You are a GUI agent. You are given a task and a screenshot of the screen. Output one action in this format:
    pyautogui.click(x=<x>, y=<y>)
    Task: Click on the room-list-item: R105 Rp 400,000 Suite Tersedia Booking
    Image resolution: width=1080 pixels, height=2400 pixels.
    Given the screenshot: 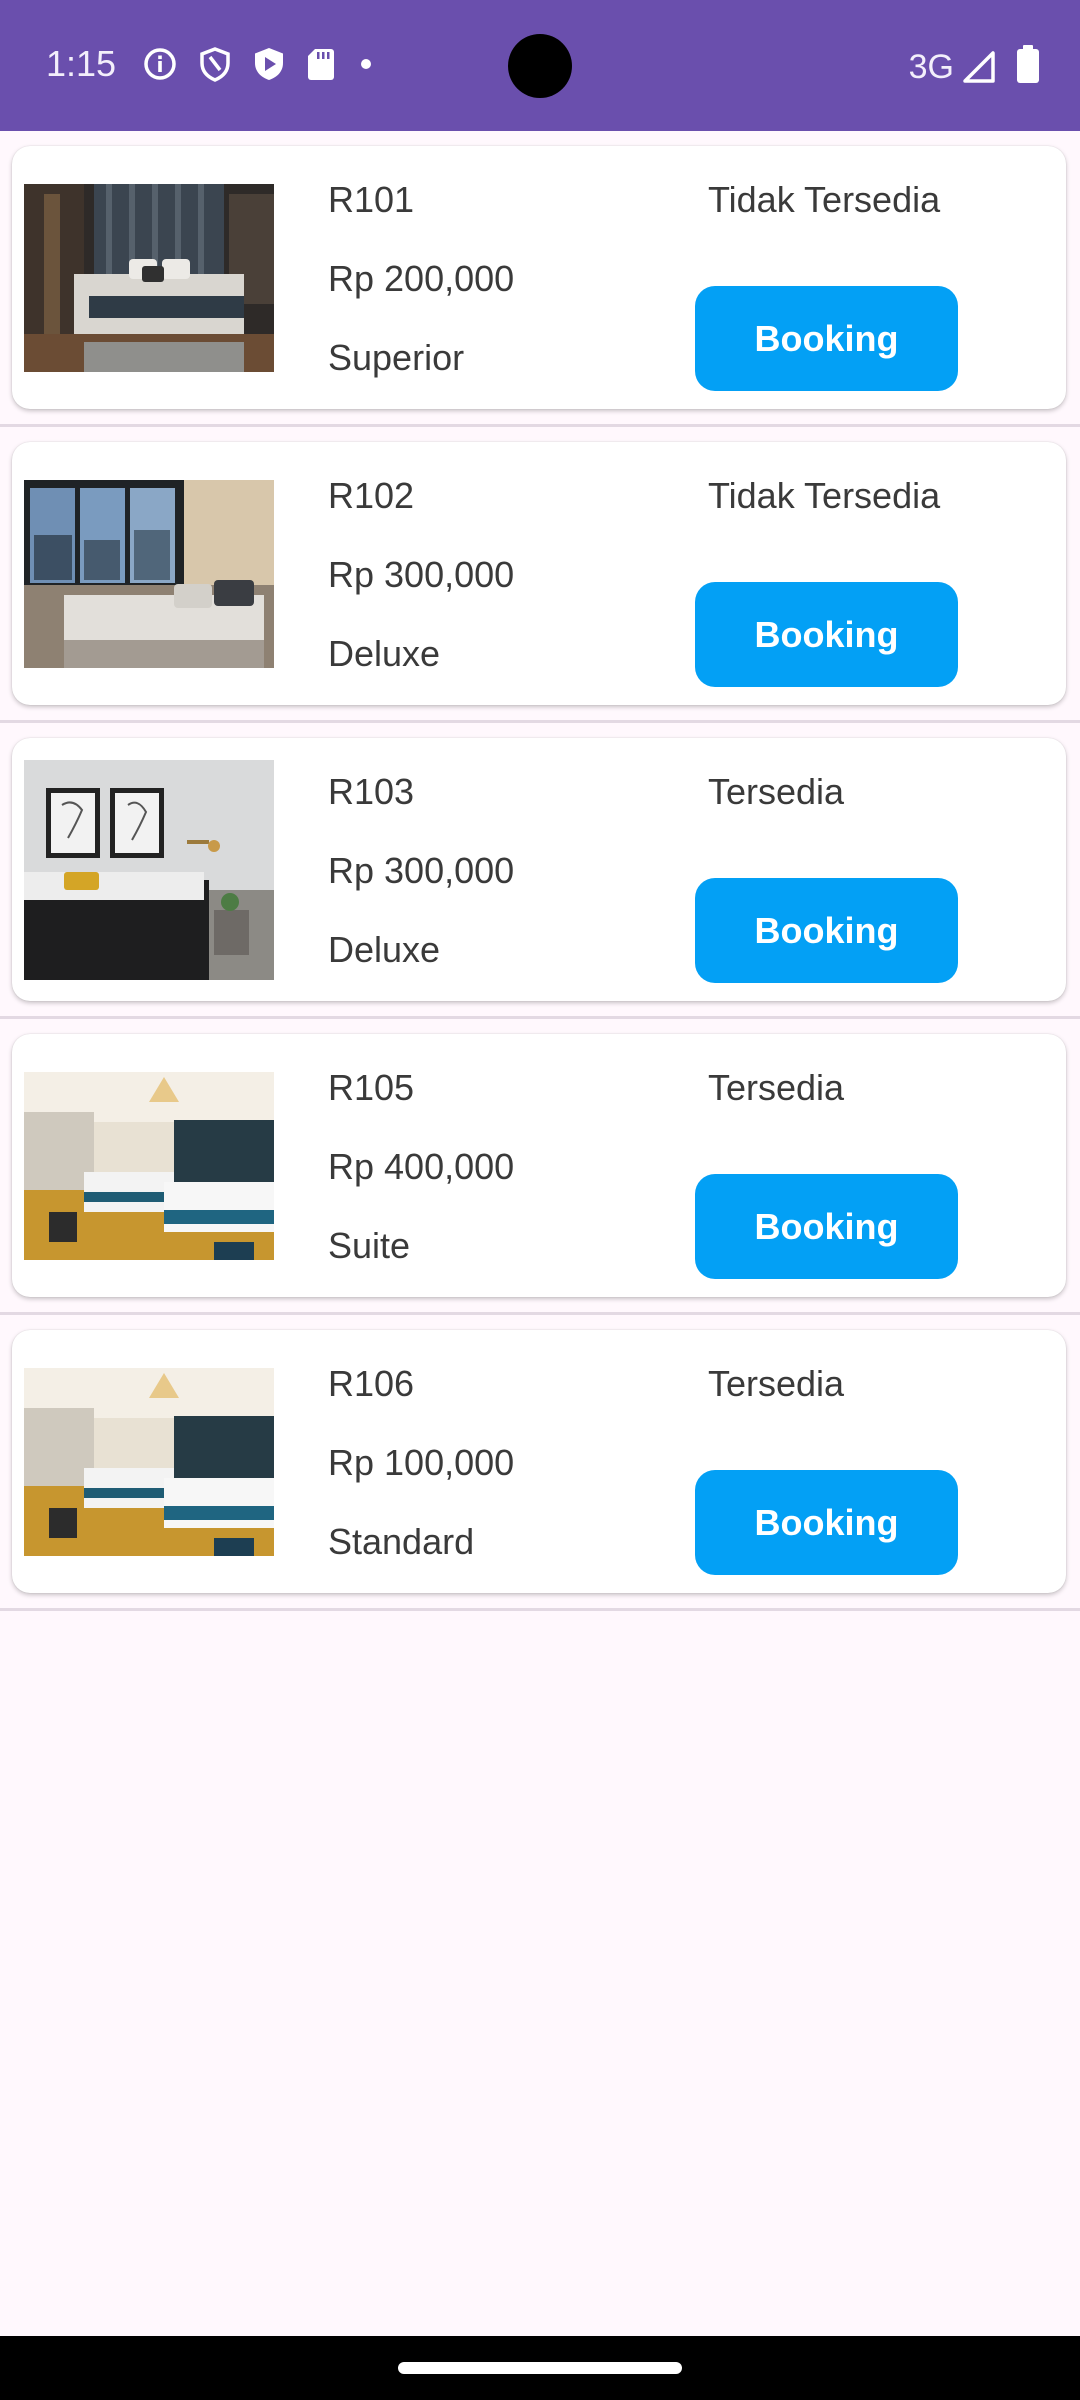 What is the action you would take?
    pyautogui.click(x=540, y=1167)
    